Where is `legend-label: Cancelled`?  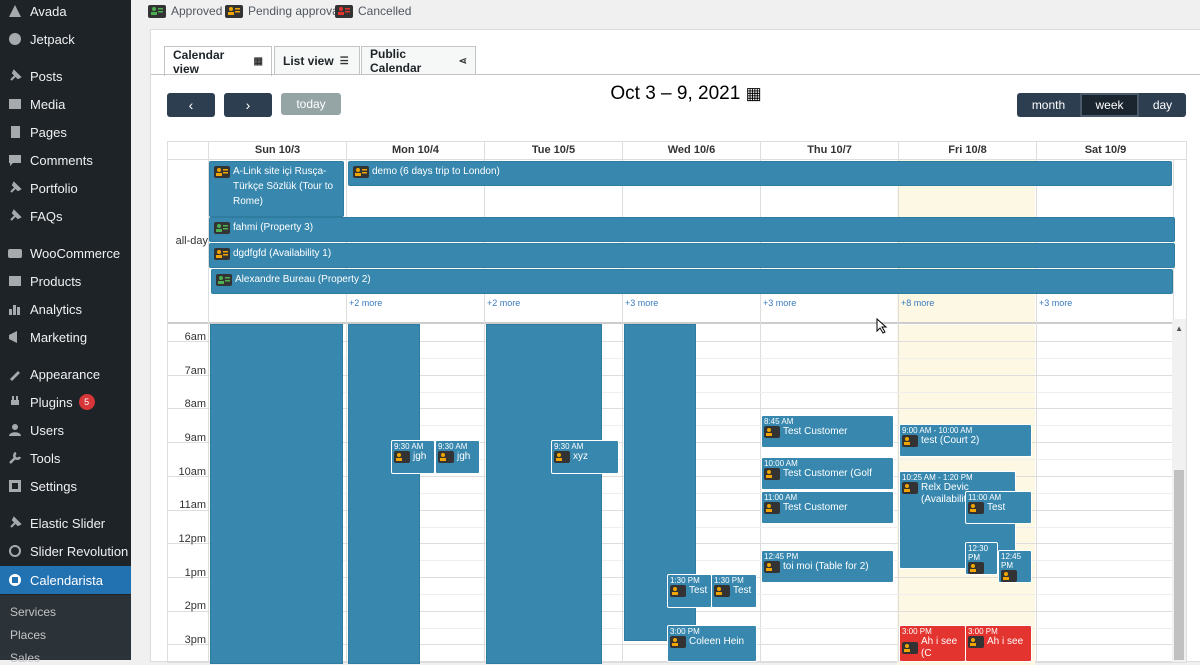
legend-label: Cancelled is located at coordinates (385, 11).